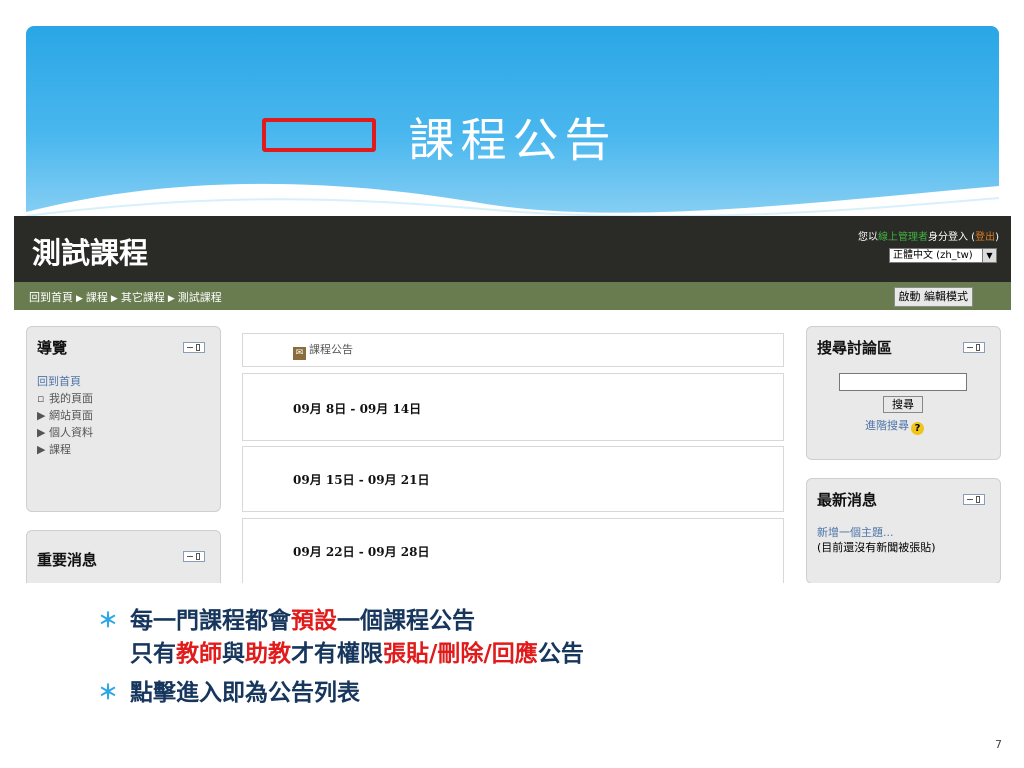 The image size is (1024, 768). I want to click on site-title: 測試課程, so click(90, 251).